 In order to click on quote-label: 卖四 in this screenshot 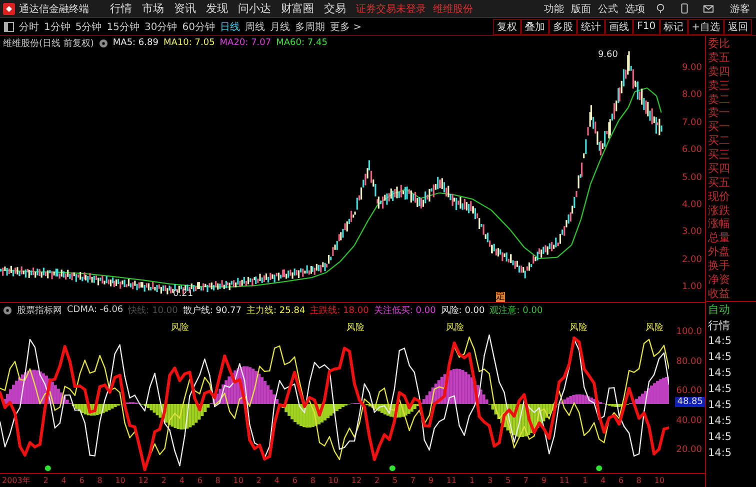, I will do `click(719, 71)`.